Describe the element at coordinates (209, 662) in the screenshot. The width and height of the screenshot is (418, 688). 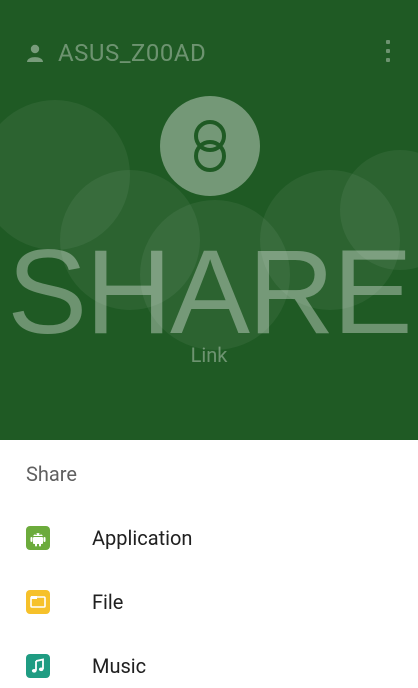
I see `share-option-music: Music` at that location.